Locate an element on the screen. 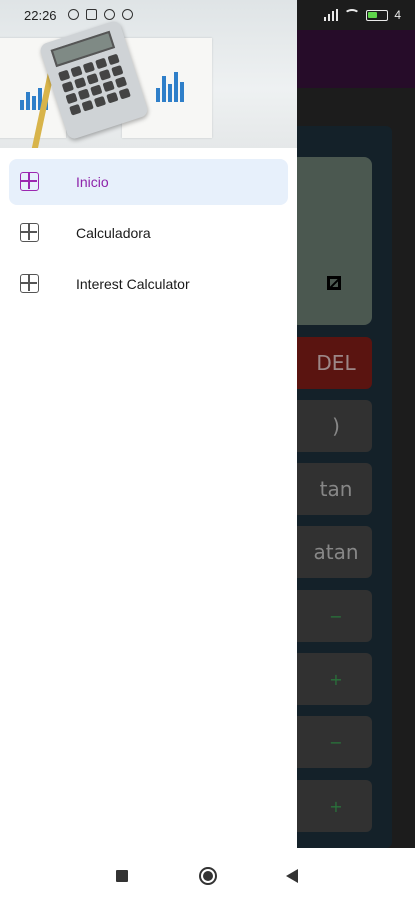 The image size is (415, 900). system-nav-bar is located at coordinates (207, 874).